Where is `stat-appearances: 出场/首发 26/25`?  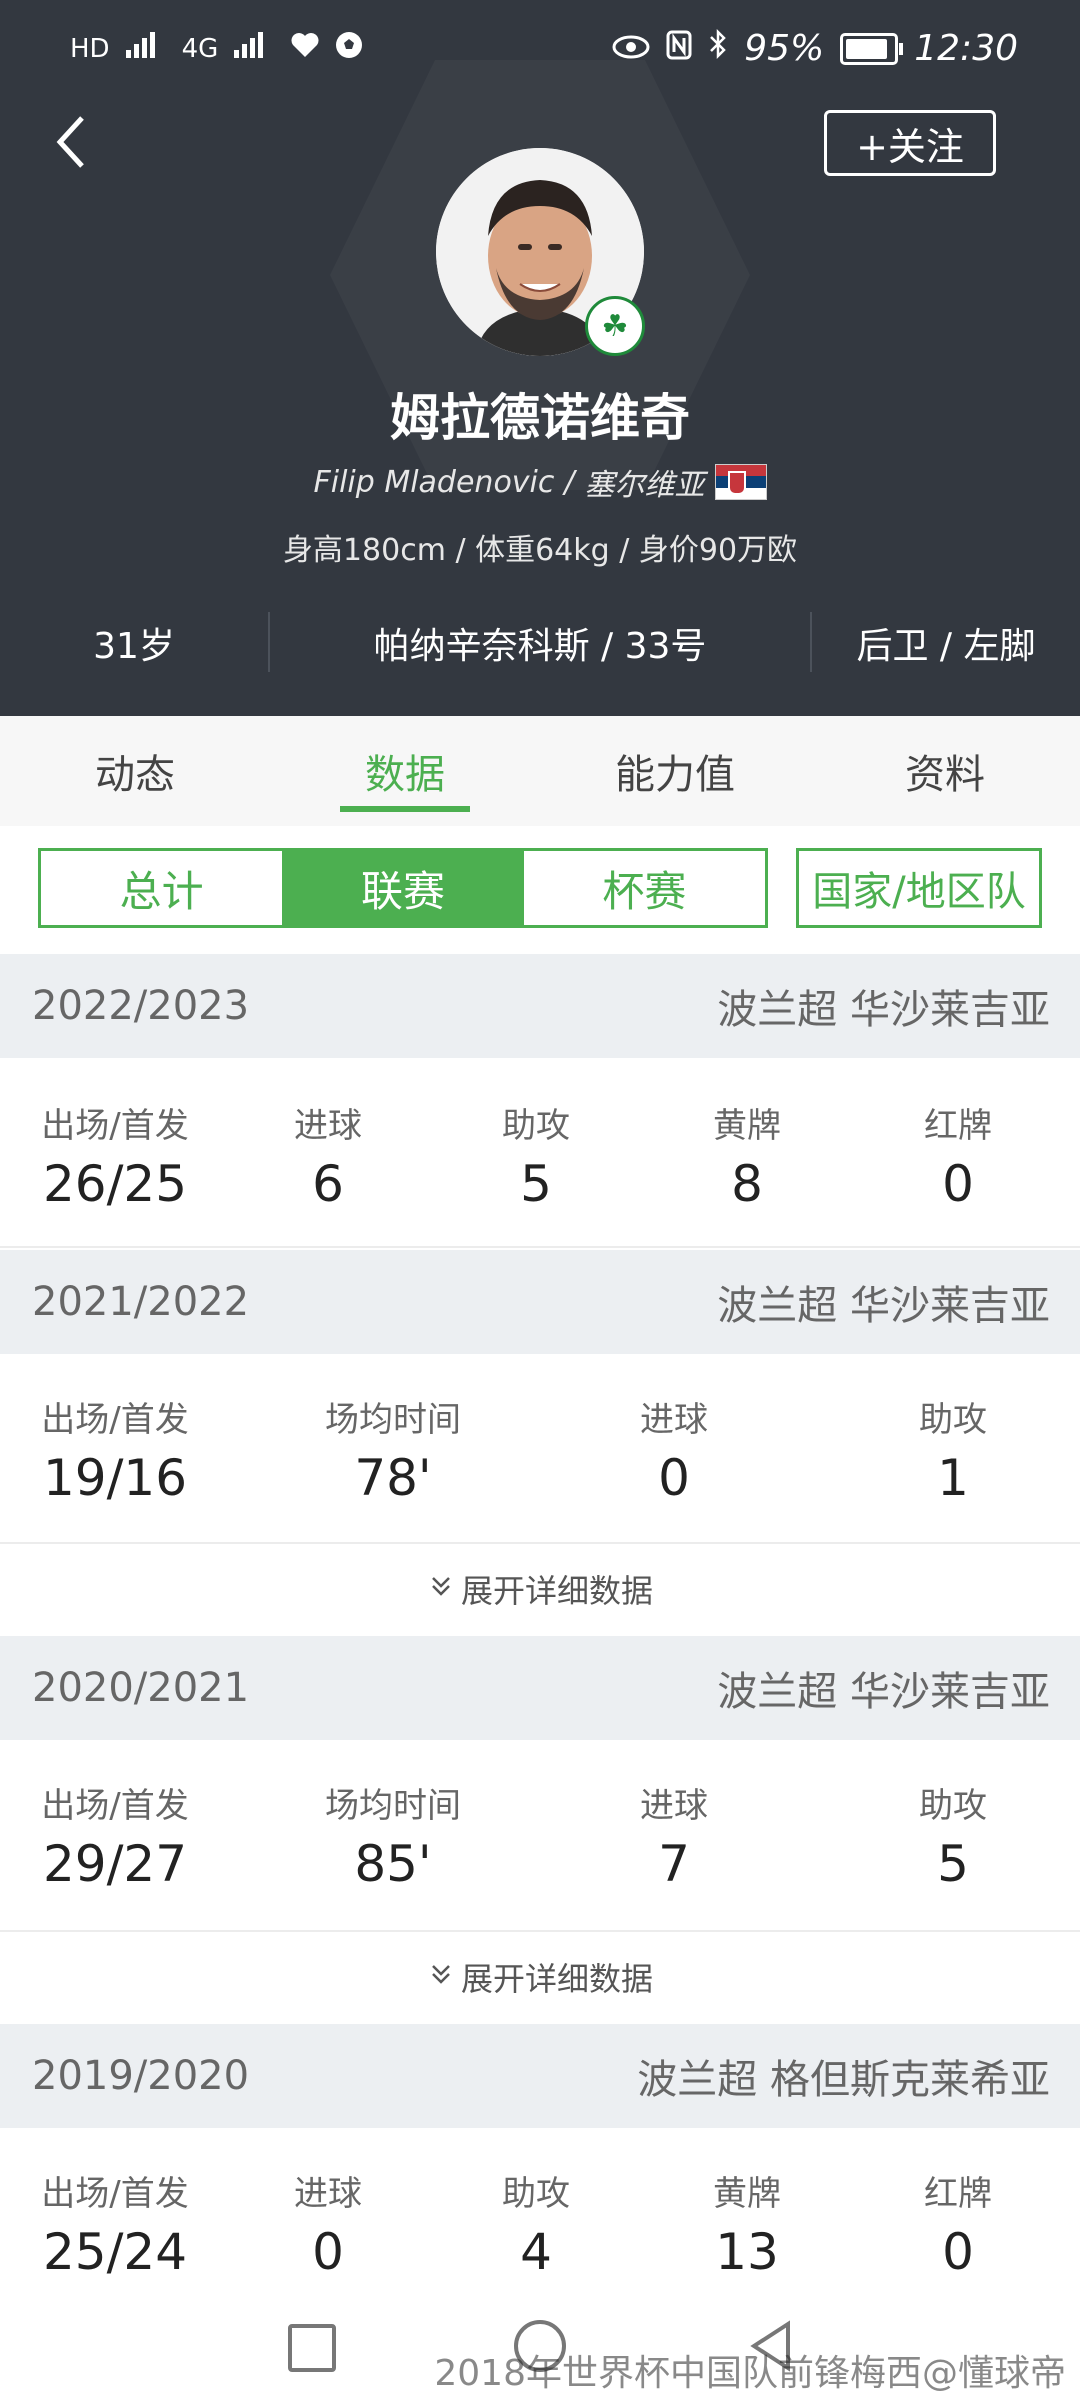 stat-appearances: 出场/首发 26/25 is located at coordinates (115, 1155).